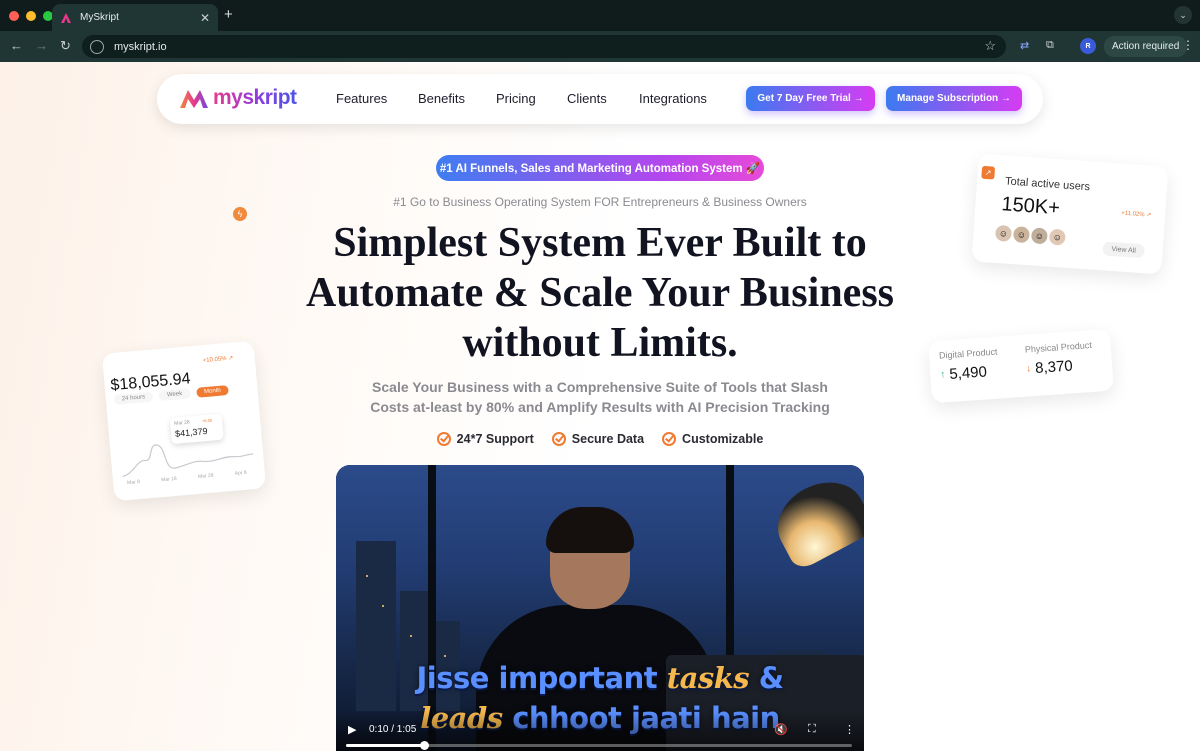 The width and height of the screenshot is (1200, 751). I want to click on digital-product-value: 5,490, so click(968, 373).